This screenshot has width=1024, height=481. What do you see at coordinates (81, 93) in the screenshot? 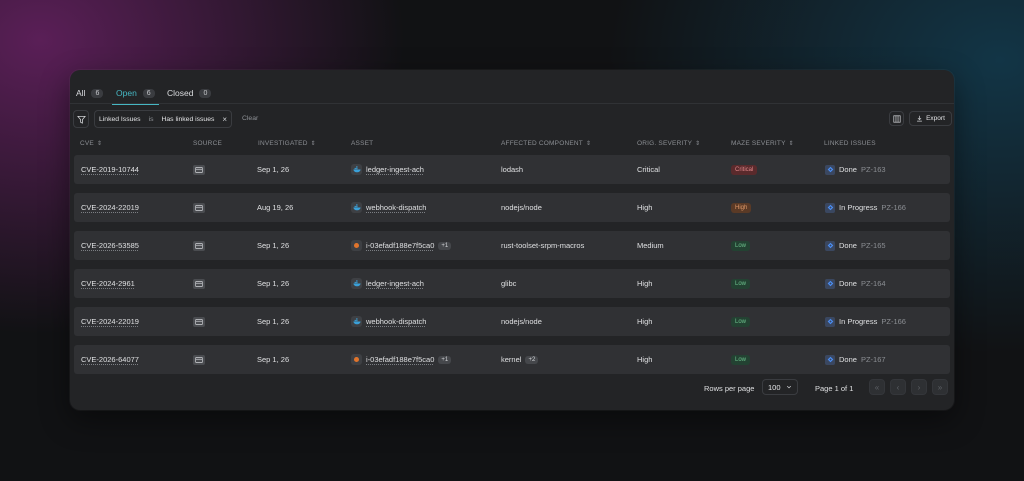
I see `tab-label: All` at bounding box center [81, 93].